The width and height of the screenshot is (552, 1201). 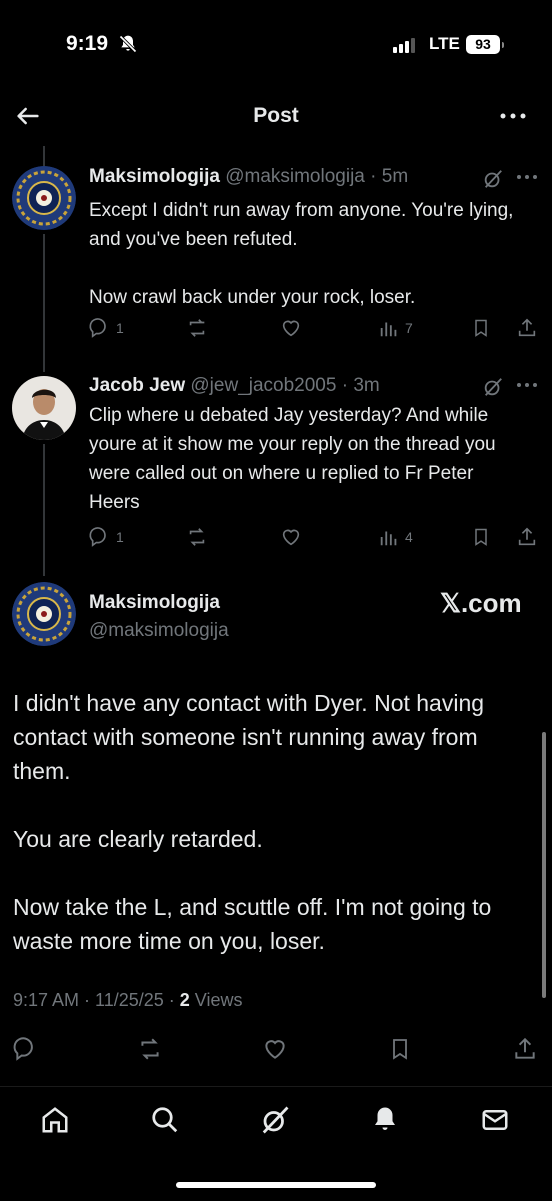 What do you see at coordinates (366, 385) in the screenshot?
I see `post-age: 3m` at bounding box center [366, 385].